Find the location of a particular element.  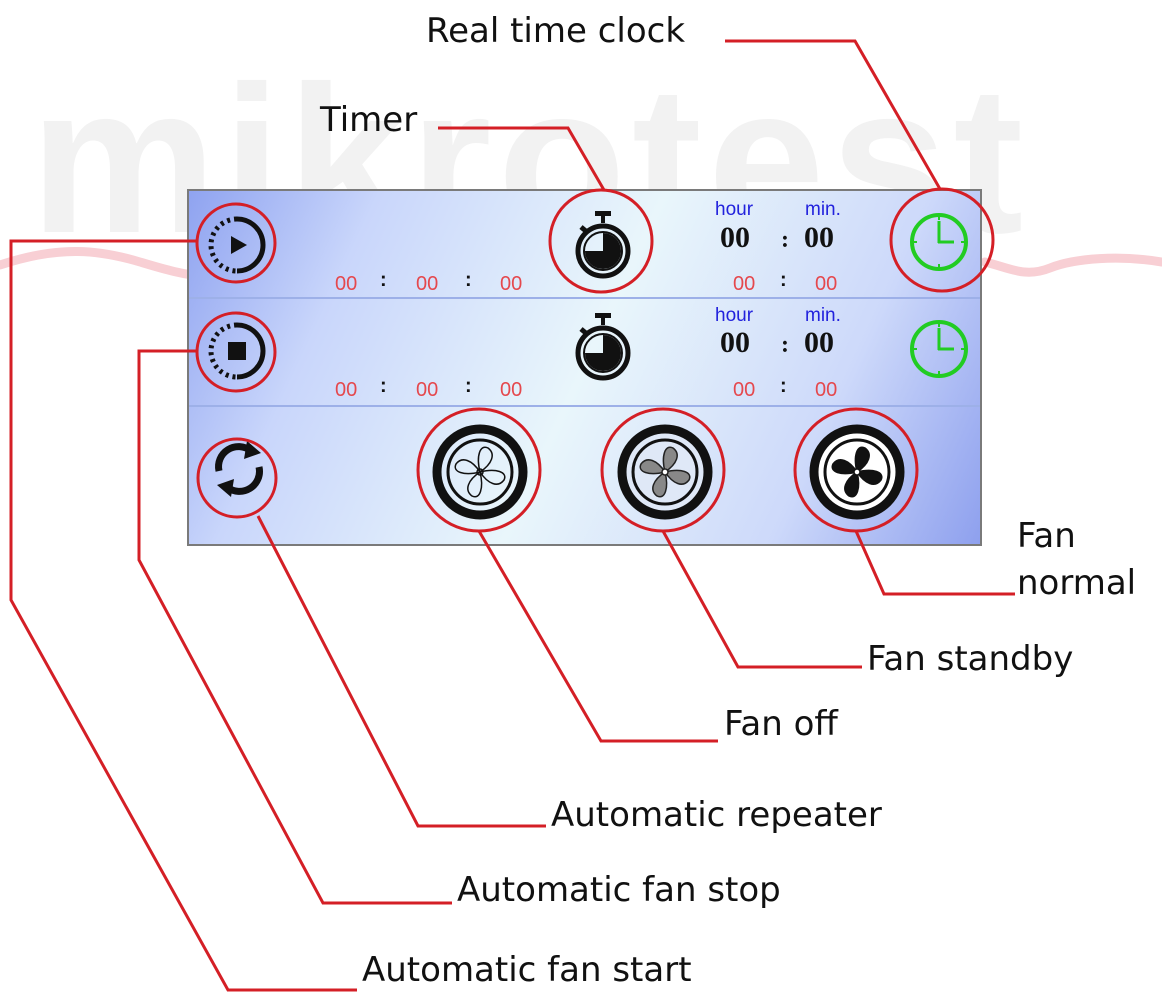

label-fan: Fan is located at coordinates (1046, 536).